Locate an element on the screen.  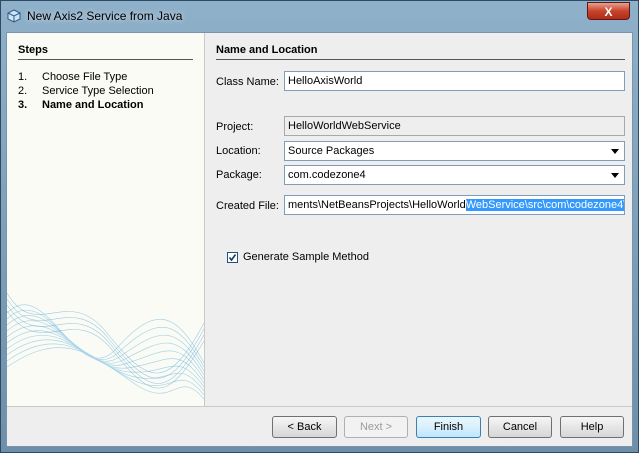
step-number: 3. is located at coordinates (23, 105).